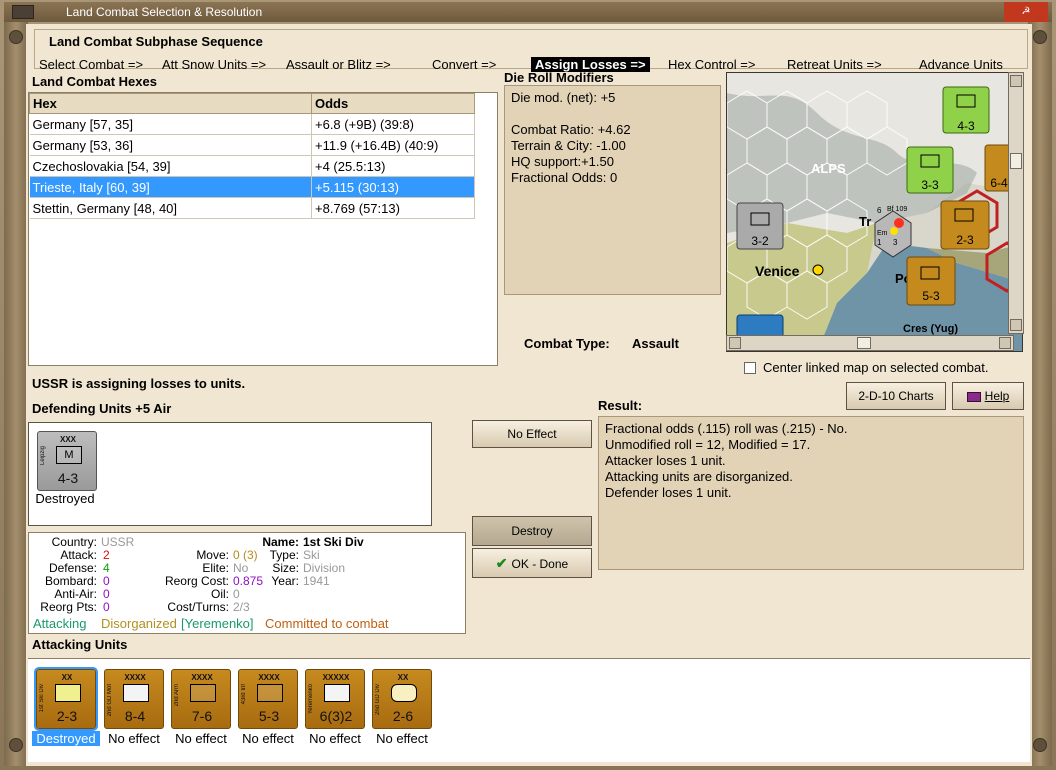  What do you see at coordinates (68, 607) in the screenshot?
I see `info-reorg-label: Reorg Pts:` at bounding box center [68, 607].